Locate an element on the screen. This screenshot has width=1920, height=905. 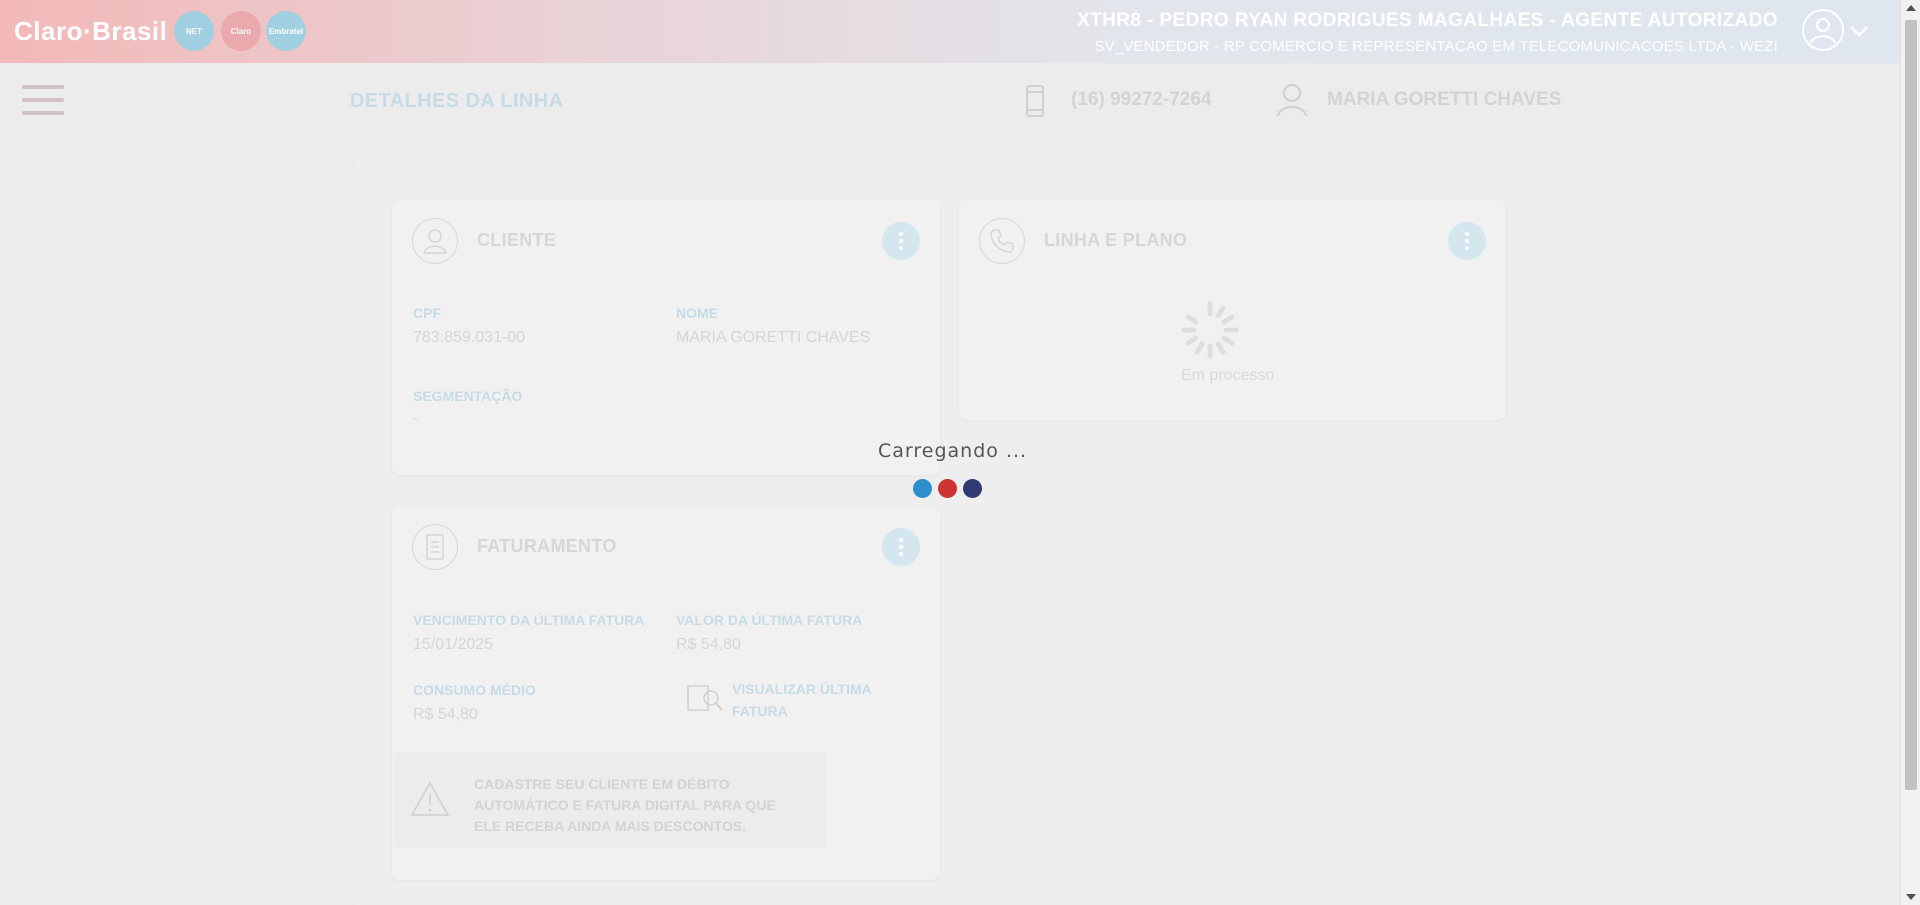
linha-plano-title: LINHA E PLANO is located at coordinates (1116, 240).